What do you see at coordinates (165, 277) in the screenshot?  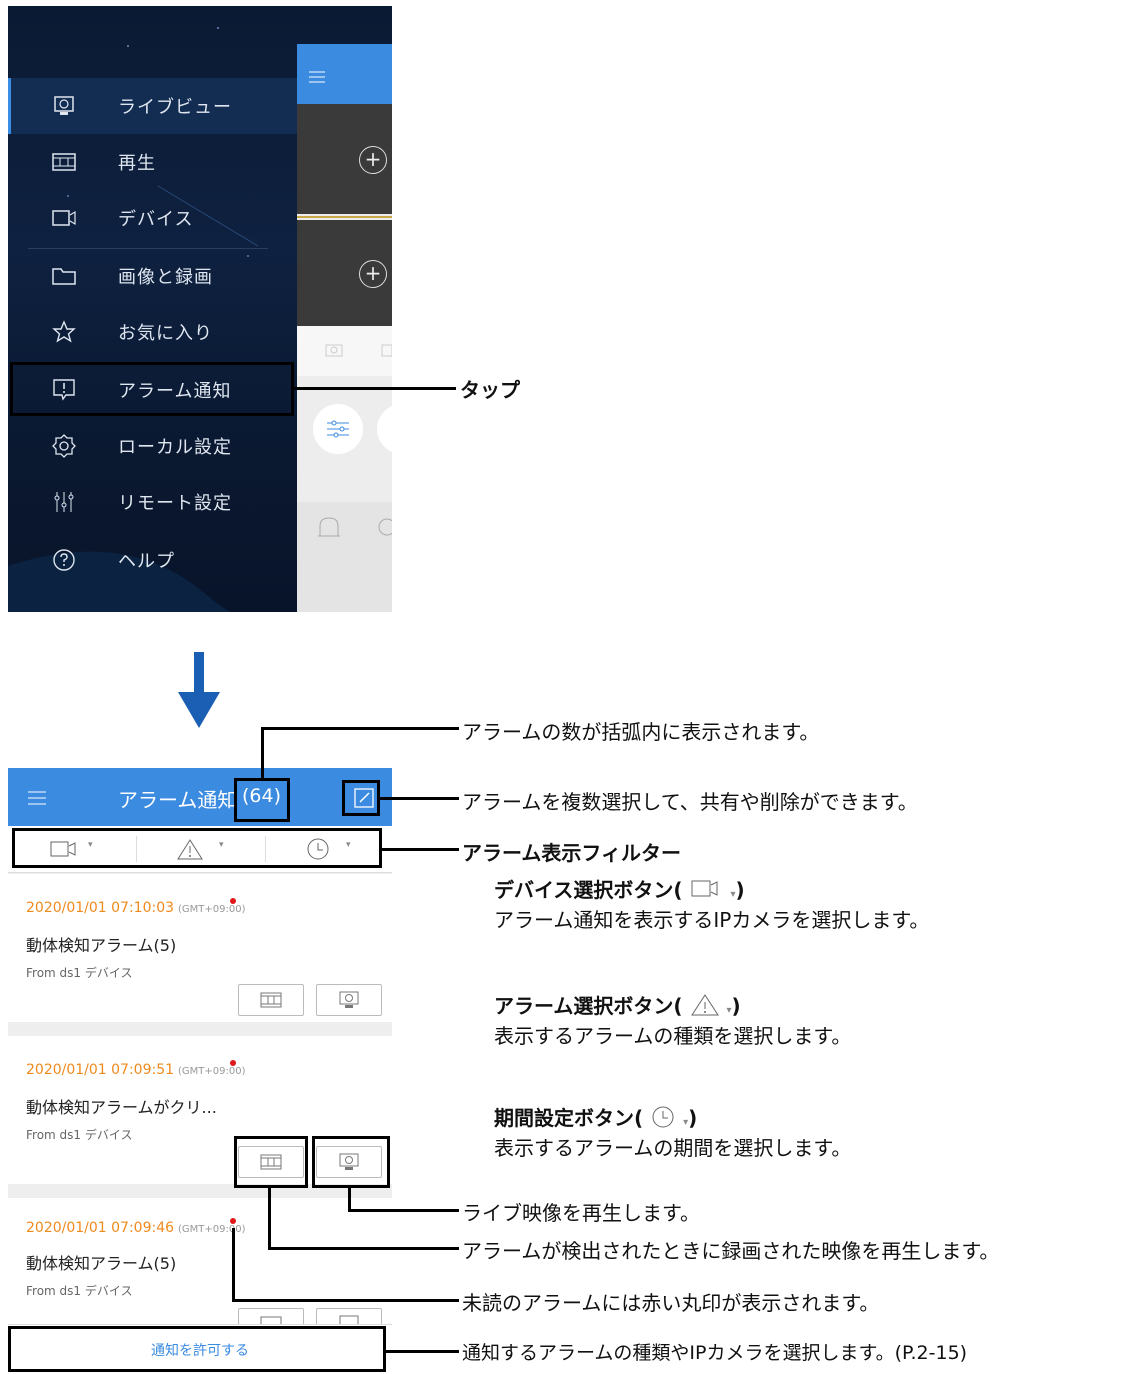 I see `menu-item-label: 画像と録画` at bounding box center [165, 277].